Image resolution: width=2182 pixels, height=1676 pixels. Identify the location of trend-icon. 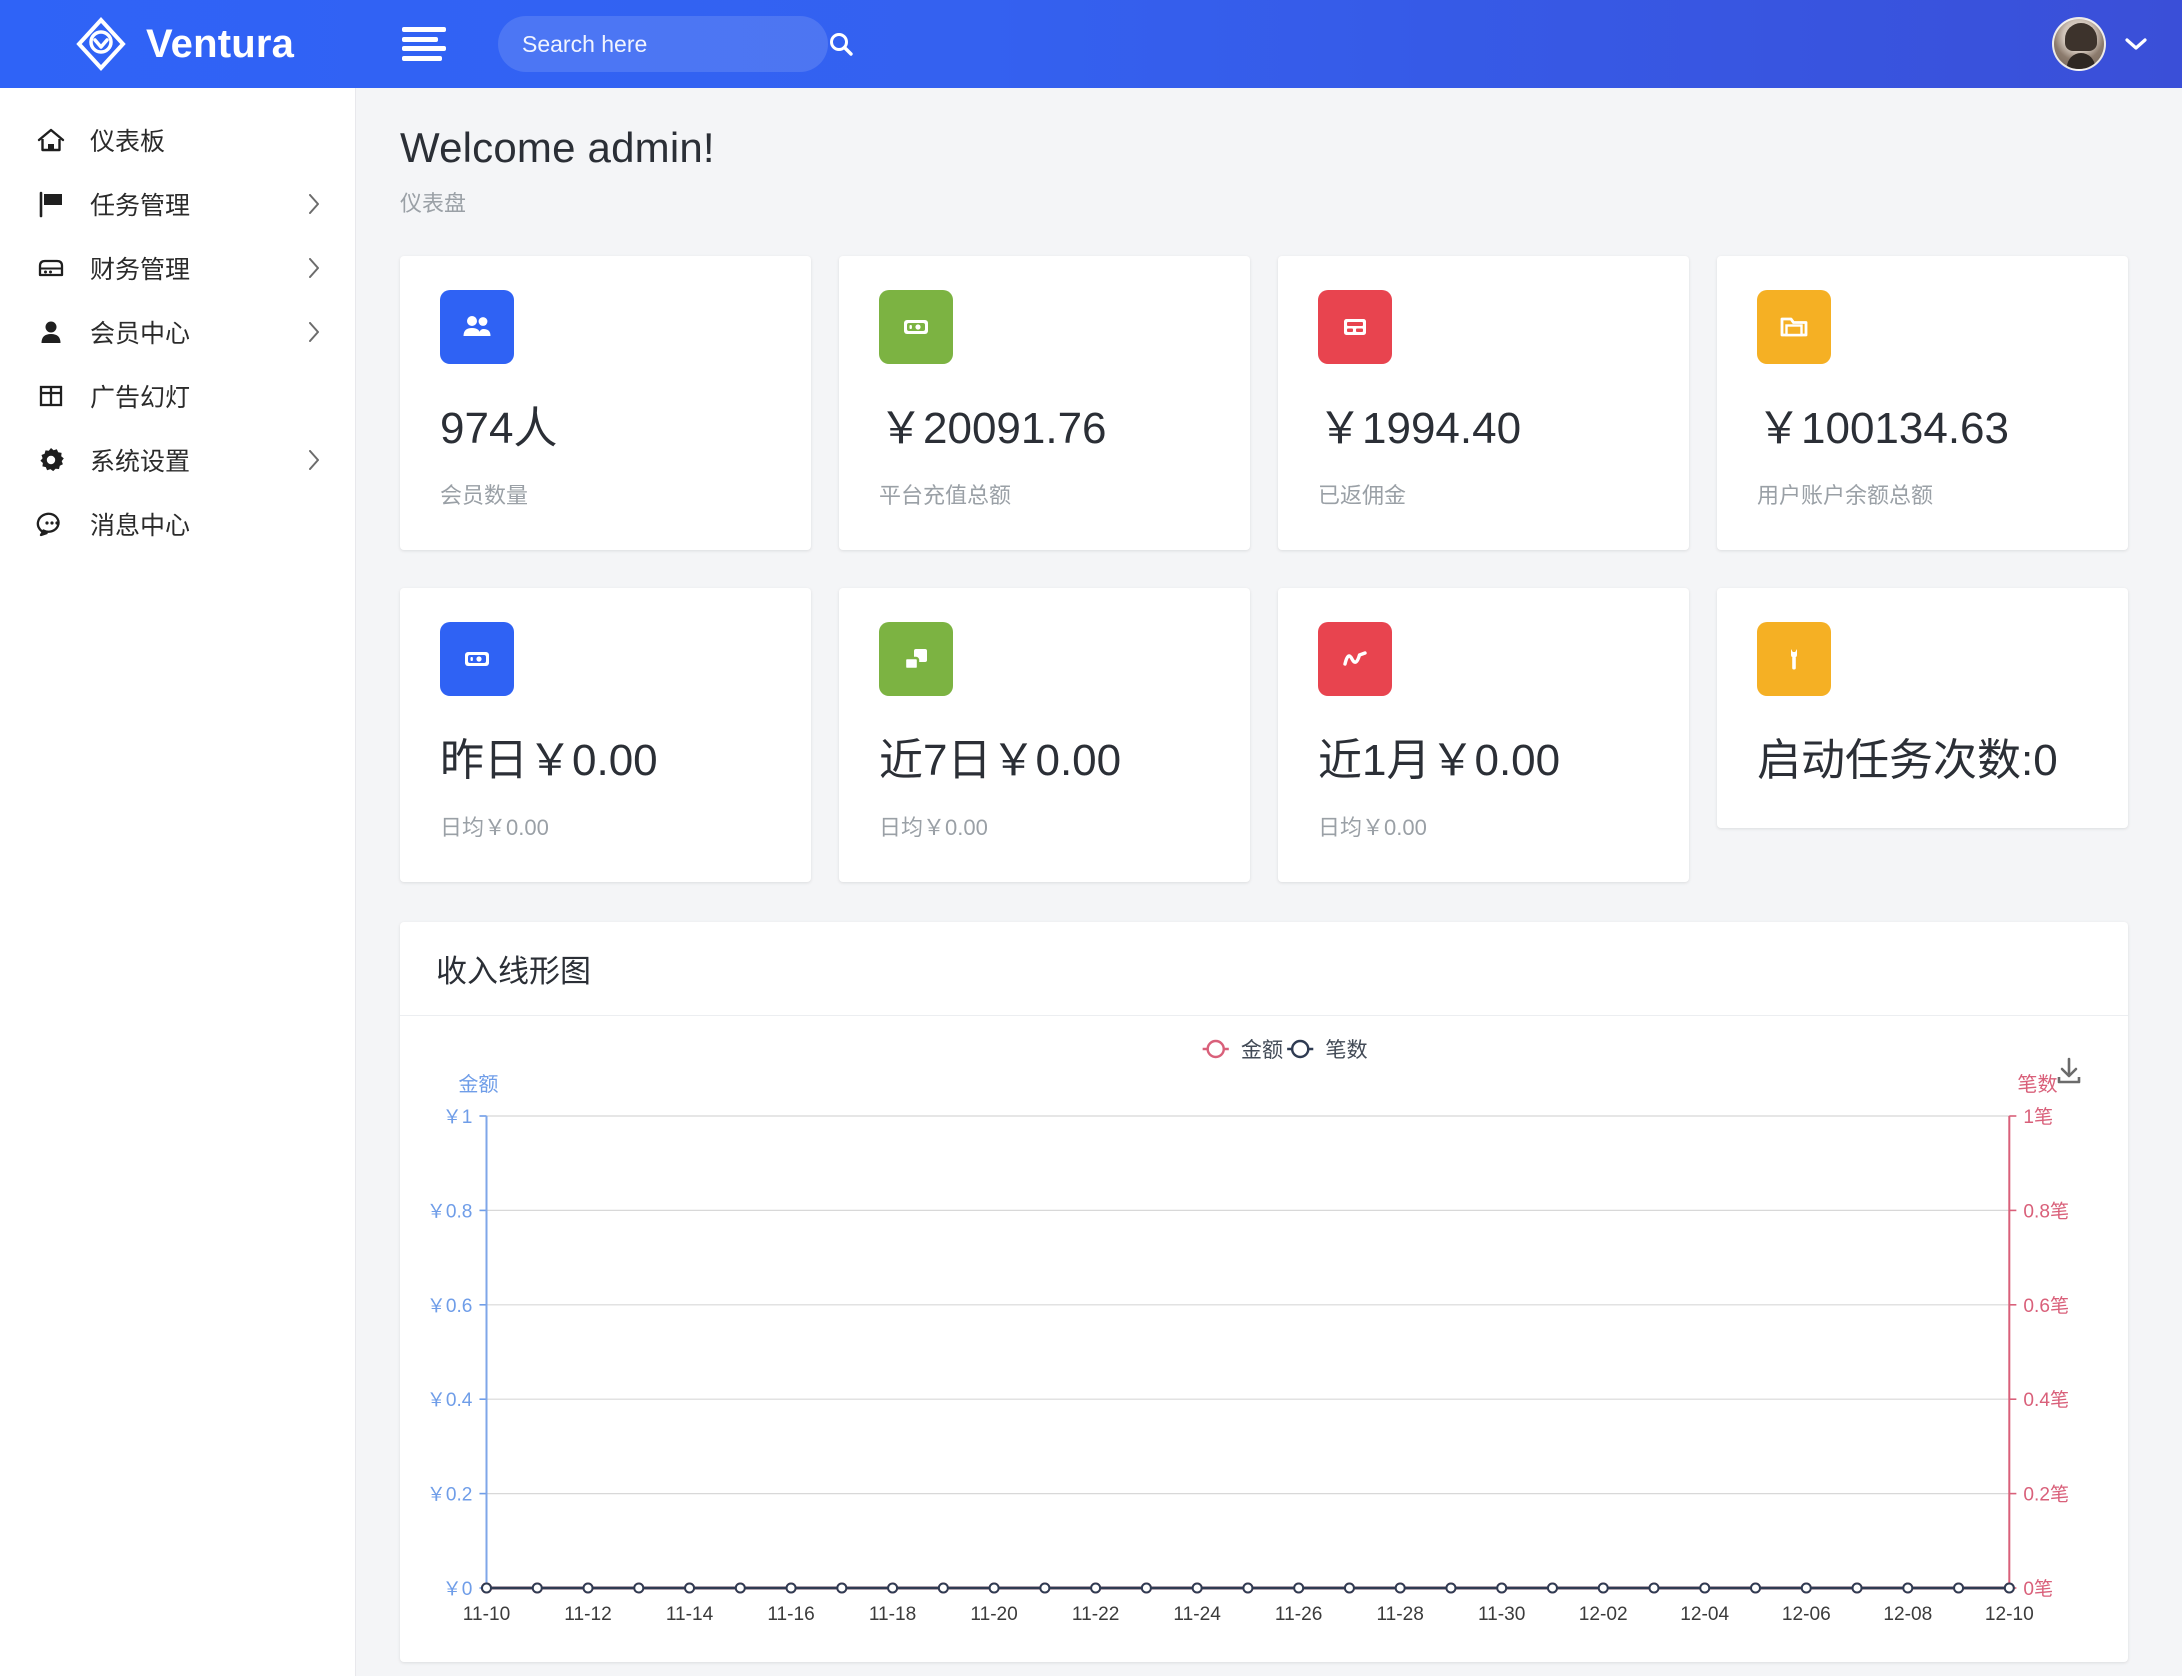
(1355, 658).